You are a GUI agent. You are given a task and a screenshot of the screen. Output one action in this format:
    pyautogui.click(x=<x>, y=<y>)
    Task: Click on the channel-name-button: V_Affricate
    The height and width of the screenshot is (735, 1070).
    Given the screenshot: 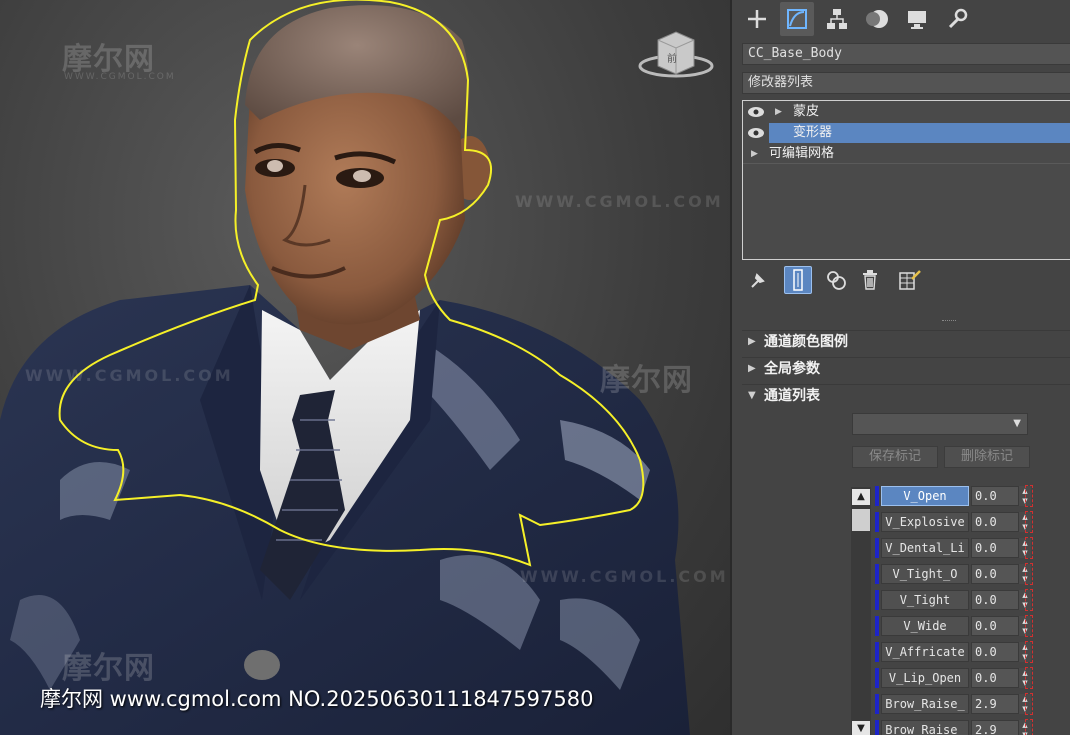 What is the action you would take?
    pyautogui.click(x=925, y=652)
    